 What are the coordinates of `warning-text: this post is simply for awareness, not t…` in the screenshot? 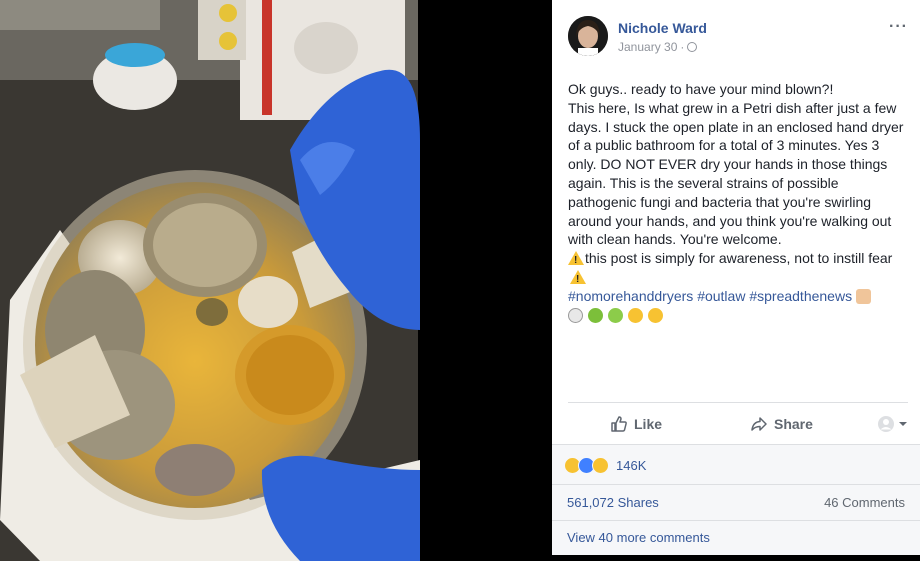 It's located at (739, 258).